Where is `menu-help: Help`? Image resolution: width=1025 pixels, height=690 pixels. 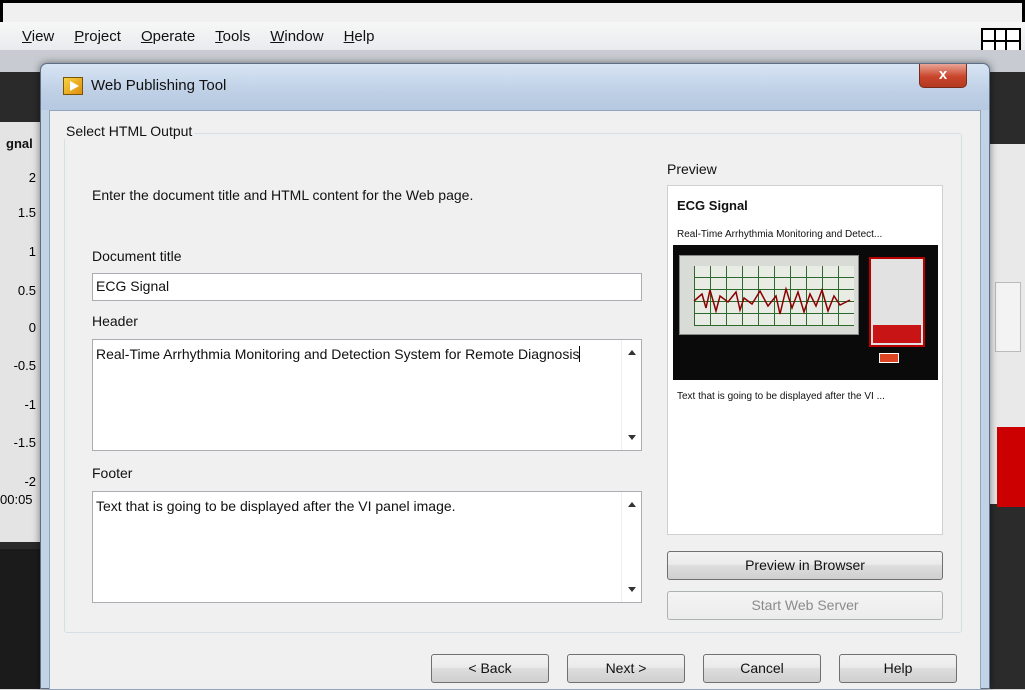
menu-help: Help is located at coordinates (359, 36).